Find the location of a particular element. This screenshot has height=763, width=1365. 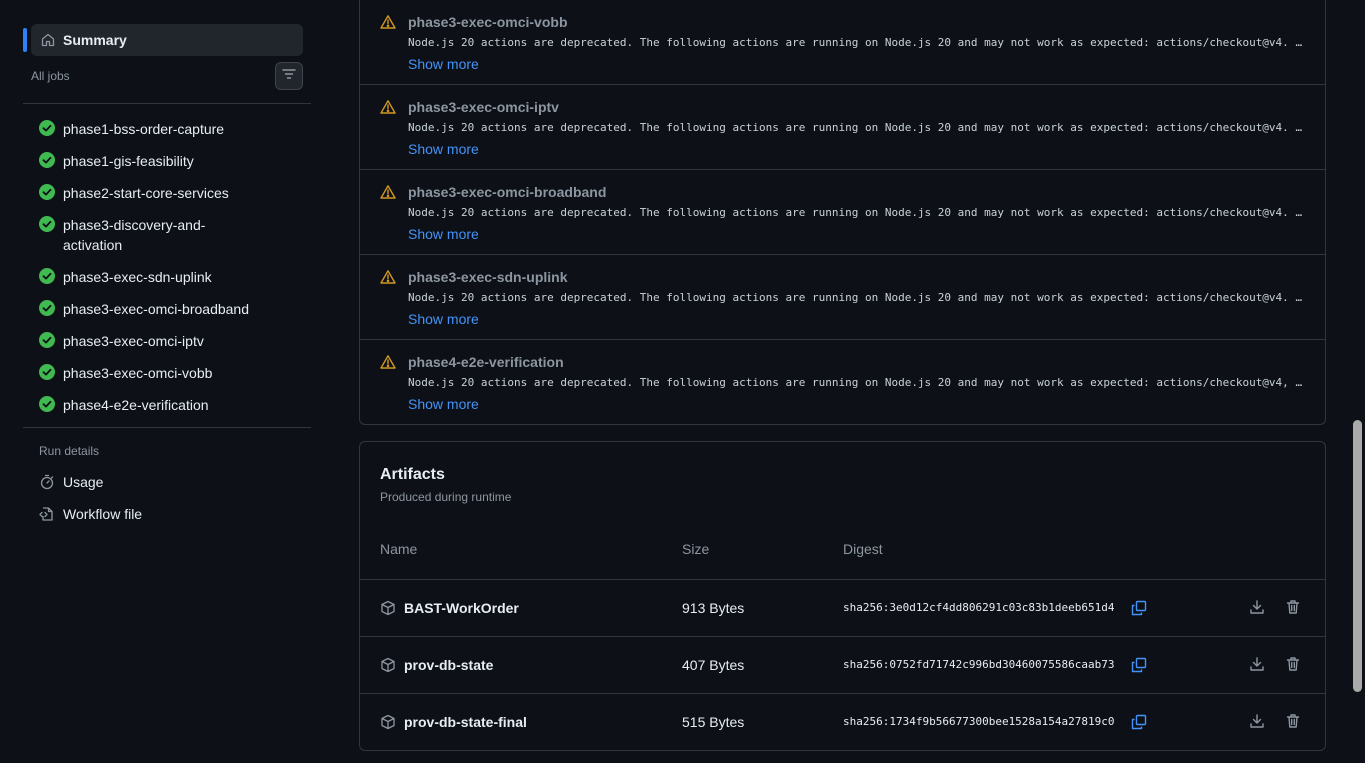

column-header-digest: Digest is located at coordinates (863, 549).